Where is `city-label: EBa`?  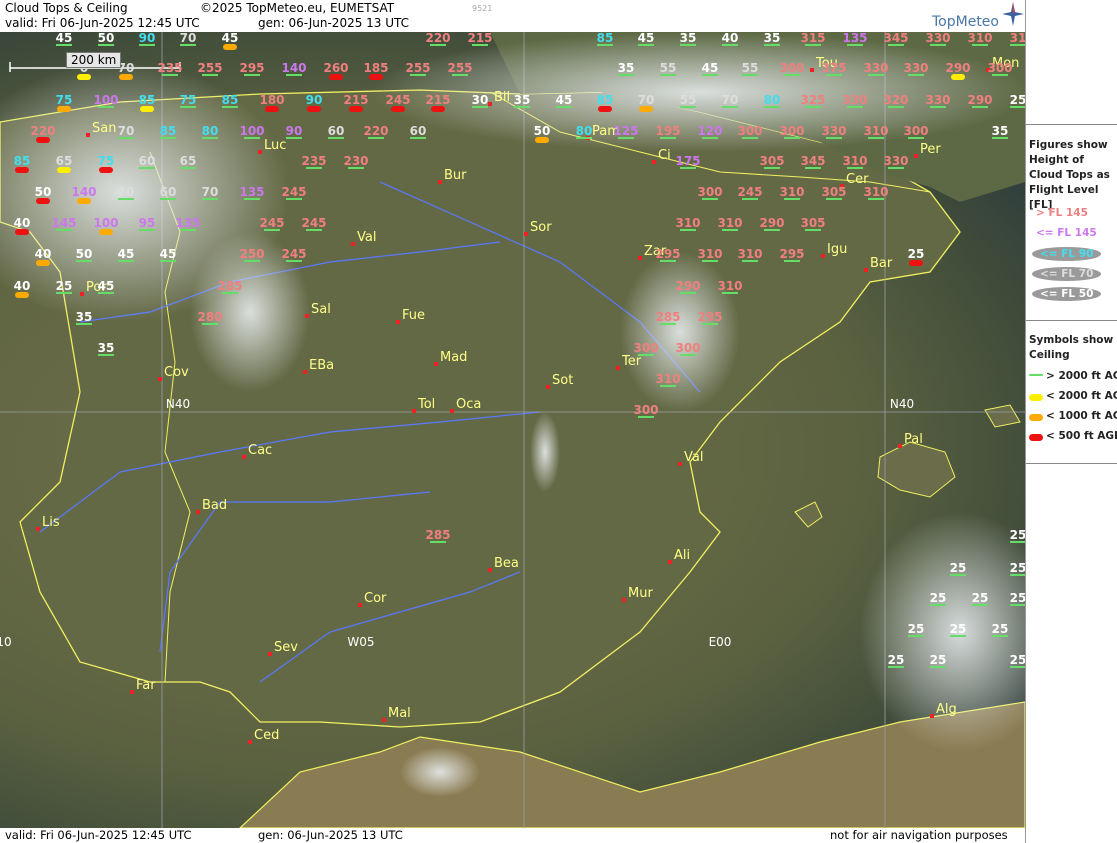
city-label: EBa is located at coordinates (321, 365).